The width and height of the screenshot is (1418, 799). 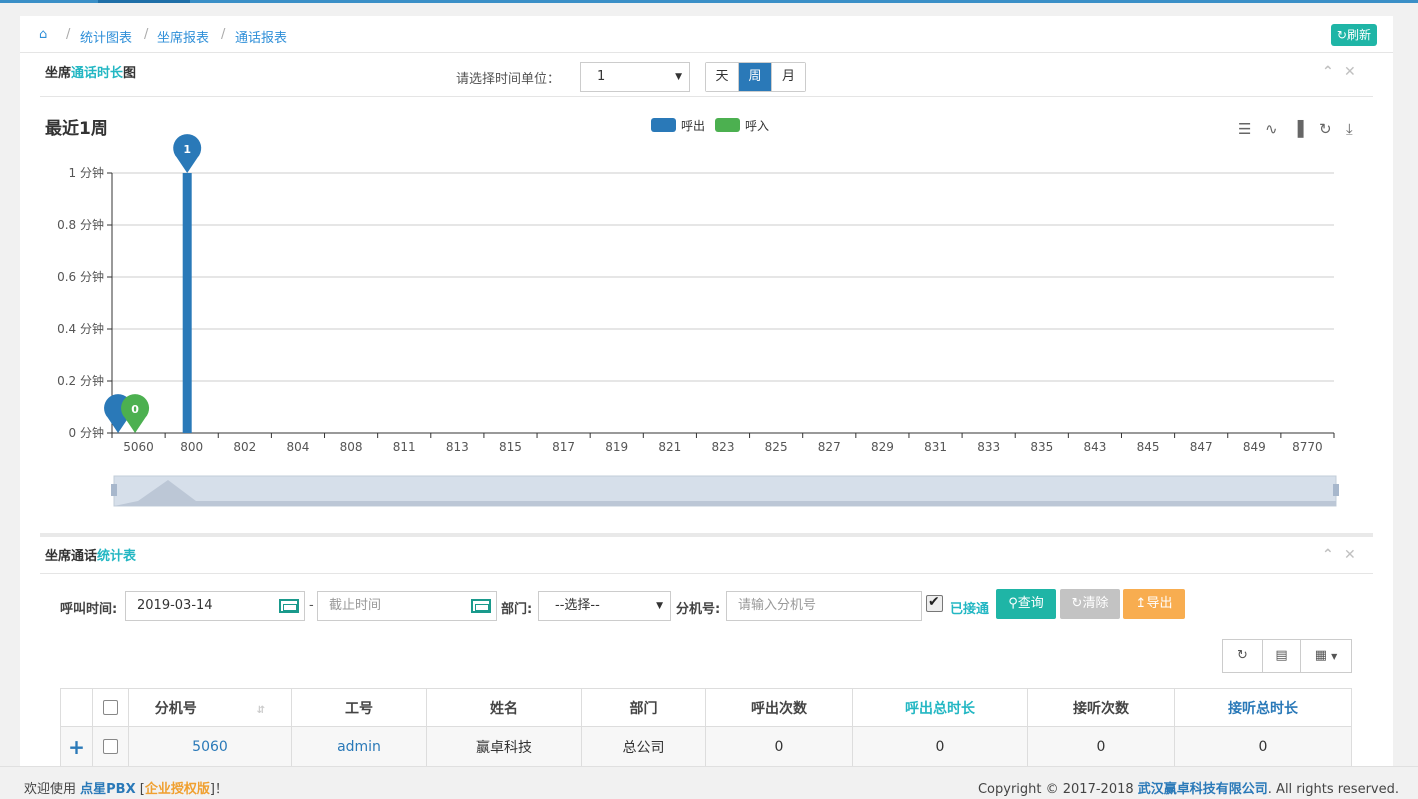 I want to click on table-refresh-button: ↻, so click(x=1242, y=656).